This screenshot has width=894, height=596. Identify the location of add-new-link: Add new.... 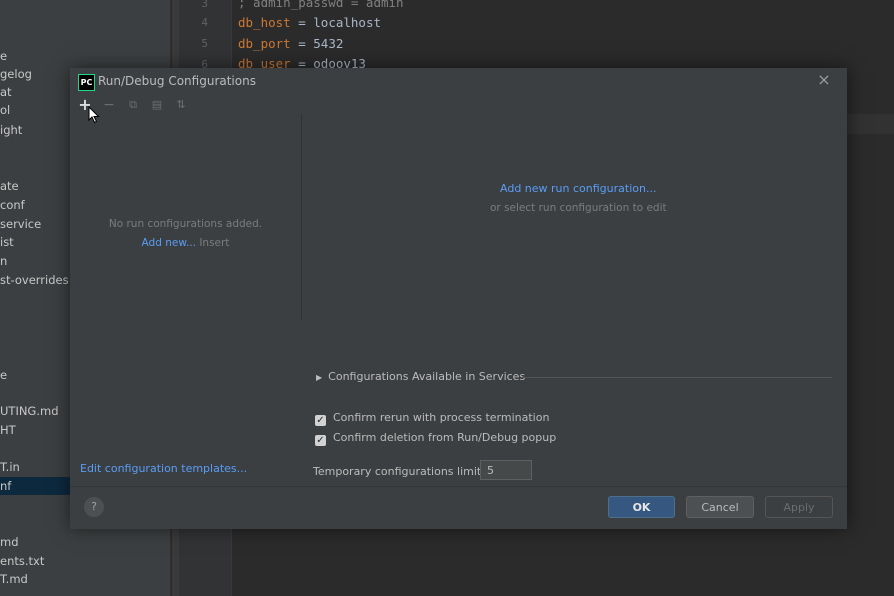
(169, 243).